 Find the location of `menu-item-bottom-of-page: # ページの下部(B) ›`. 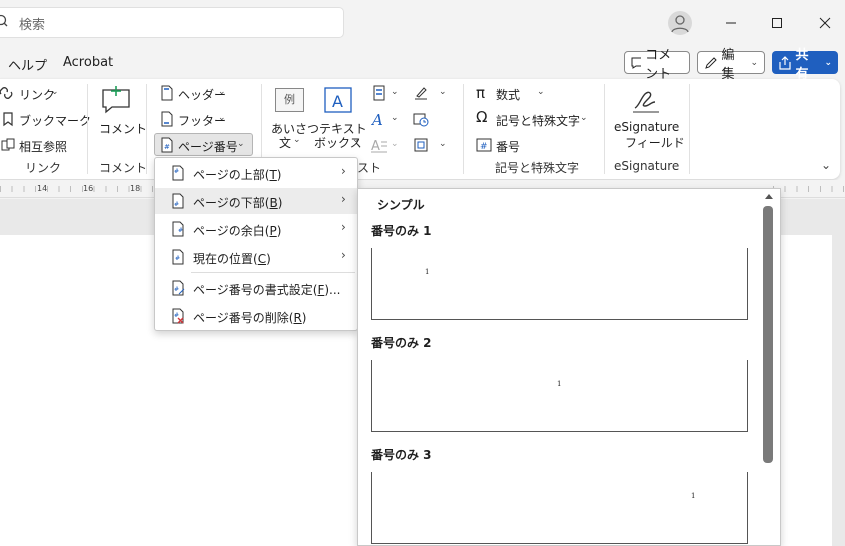

menu-item-bottom-of-page: # ページの下部(B) › is located at coordinates (256, 201).